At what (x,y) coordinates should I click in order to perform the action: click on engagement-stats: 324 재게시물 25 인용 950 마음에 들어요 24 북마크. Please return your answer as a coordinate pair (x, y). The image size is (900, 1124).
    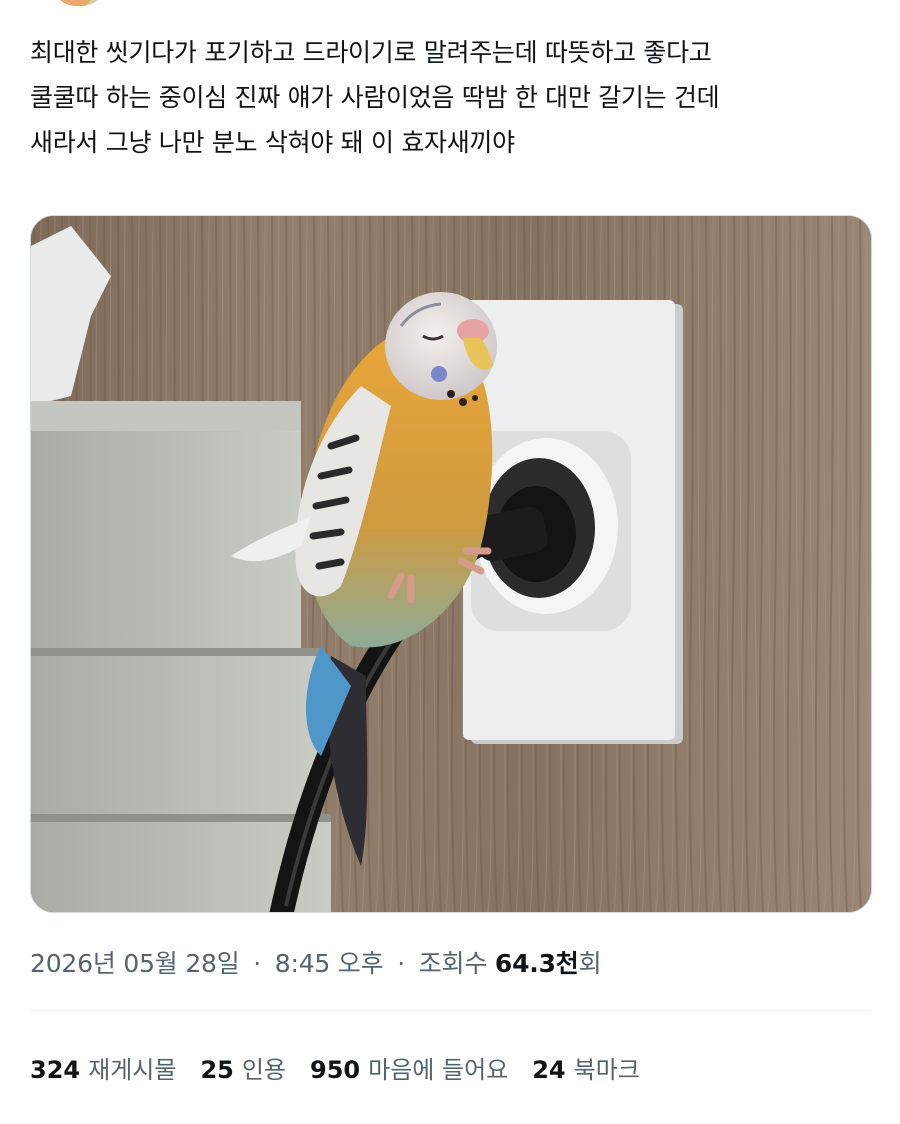
    Looking at the image, I should click on (335, 1067).